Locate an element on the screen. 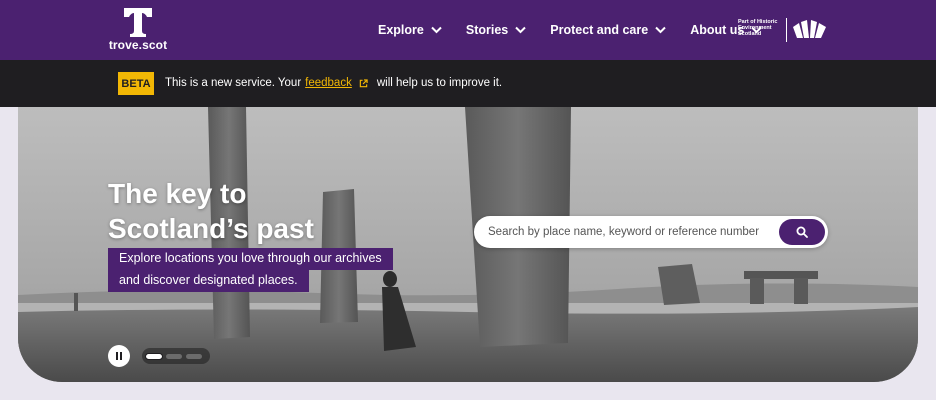 This screenshot has height=400, width=936. pause-icon is located at coordinates (119, 356).